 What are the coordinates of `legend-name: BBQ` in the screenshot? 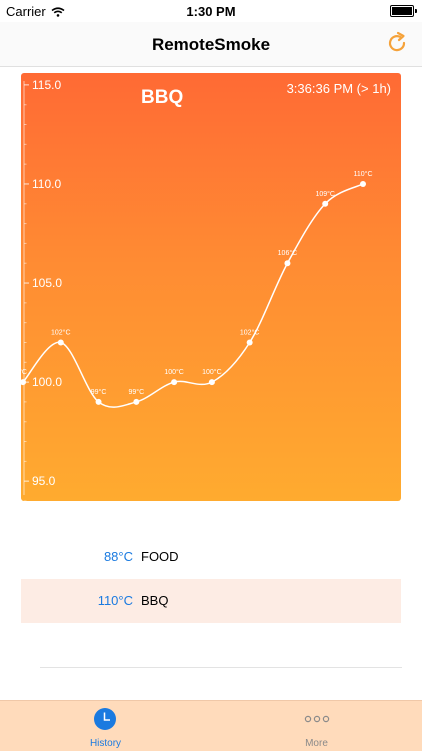 It's located at (155, 600).